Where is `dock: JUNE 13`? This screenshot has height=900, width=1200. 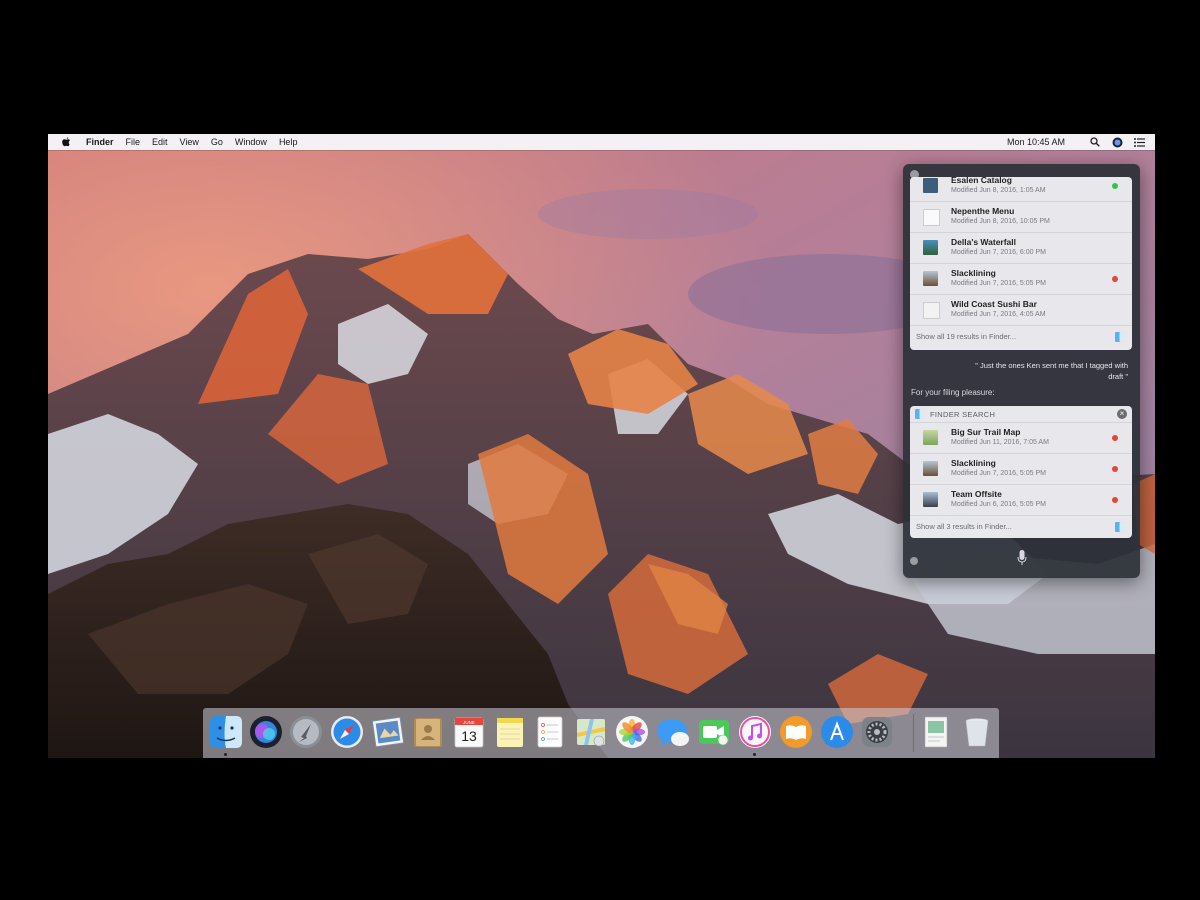
dock: JUNE 13 is located at coordinates (601, 733).